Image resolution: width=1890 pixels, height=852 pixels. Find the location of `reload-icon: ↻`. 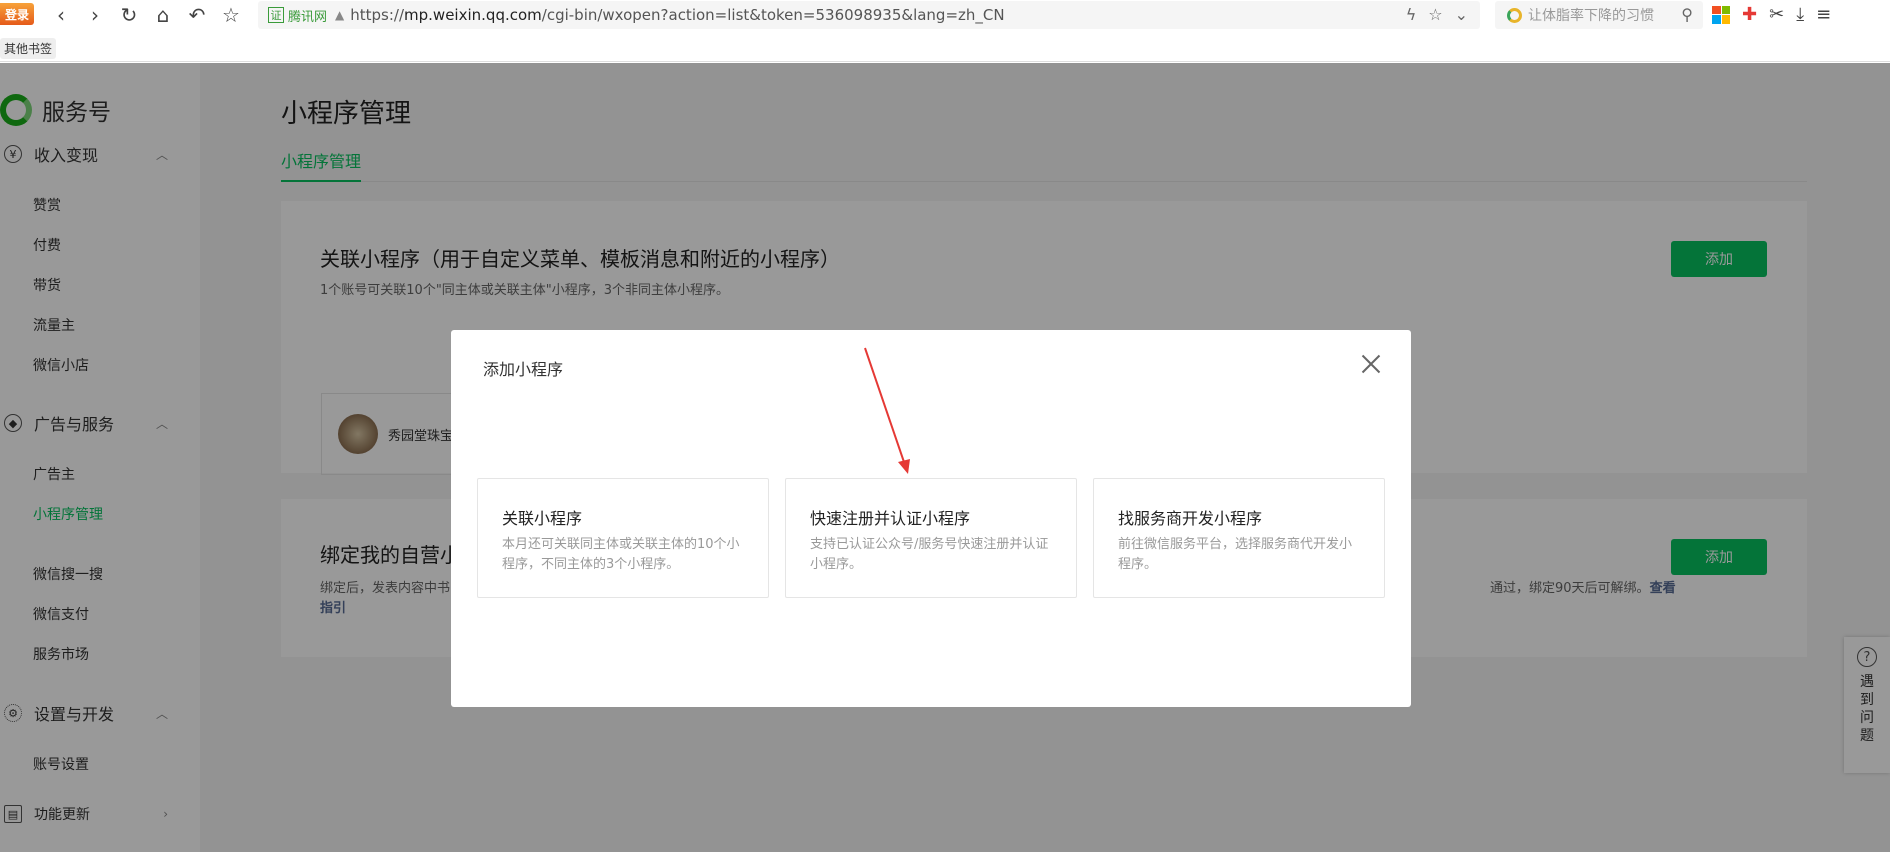

reload-icon: ↻ is located at coordinates (129, 15).